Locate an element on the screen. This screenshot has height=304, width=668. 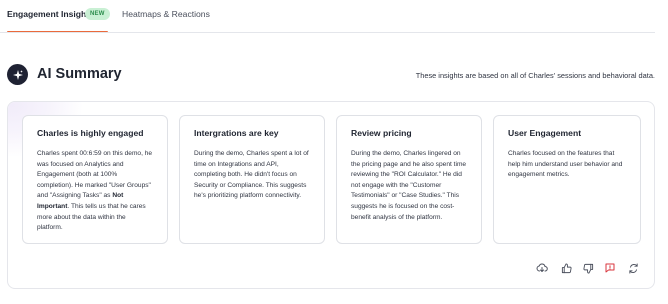
sparkle-icon is located at coordinates (17, 74).